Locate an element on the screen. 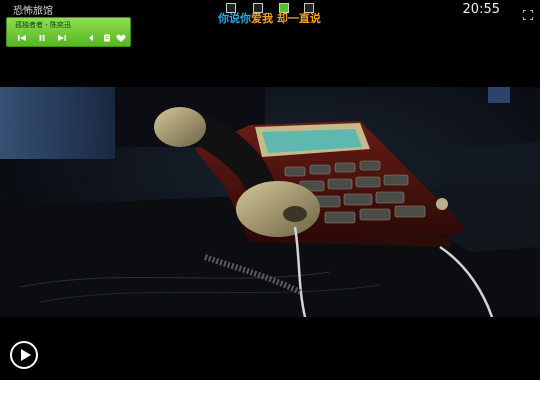  pause-icon is located at coordinates (42, 38).